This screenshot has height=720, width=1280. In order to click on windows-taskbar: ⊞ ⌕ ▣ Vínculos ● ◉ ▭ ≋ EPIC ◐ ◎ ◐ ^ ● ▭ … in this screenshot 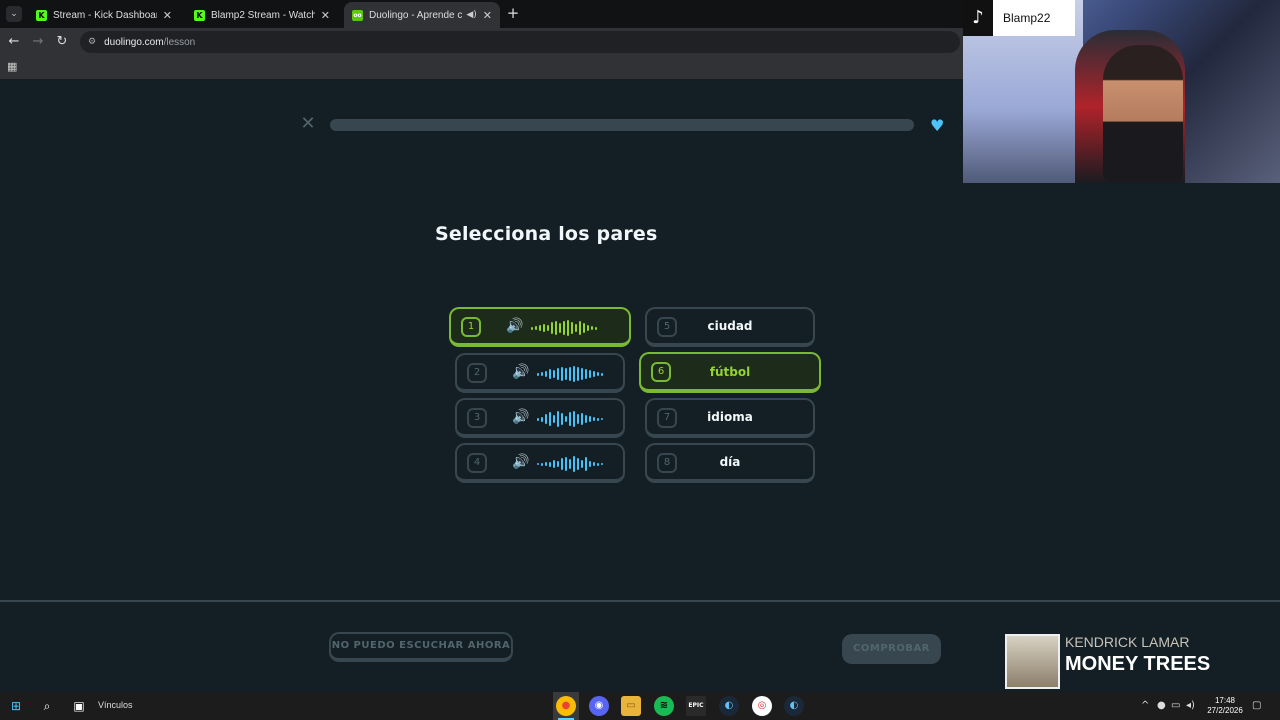, I will do `click(640, 706)`.